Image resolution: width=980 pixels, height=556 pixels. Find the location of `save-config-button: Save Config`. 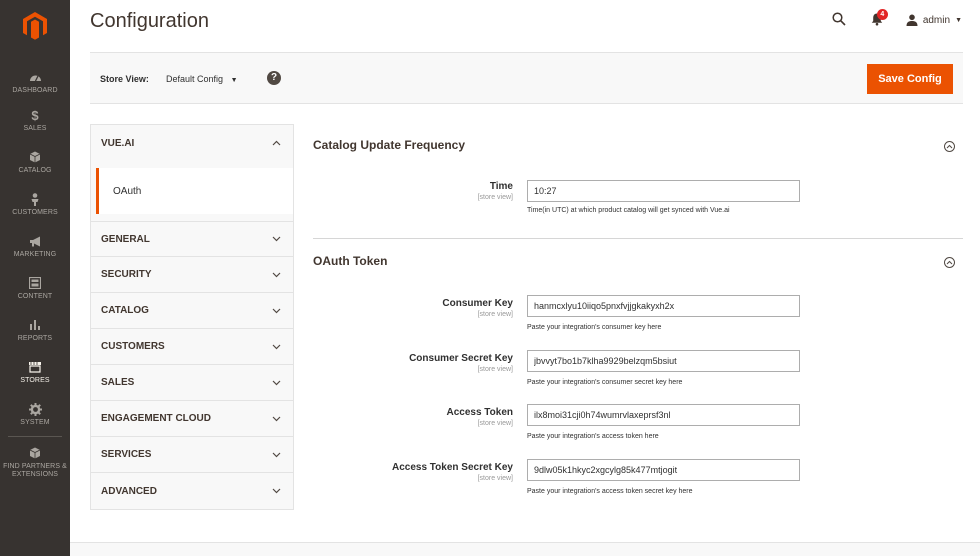

save-config-button: Save Config is located at coordinates (910, 79).